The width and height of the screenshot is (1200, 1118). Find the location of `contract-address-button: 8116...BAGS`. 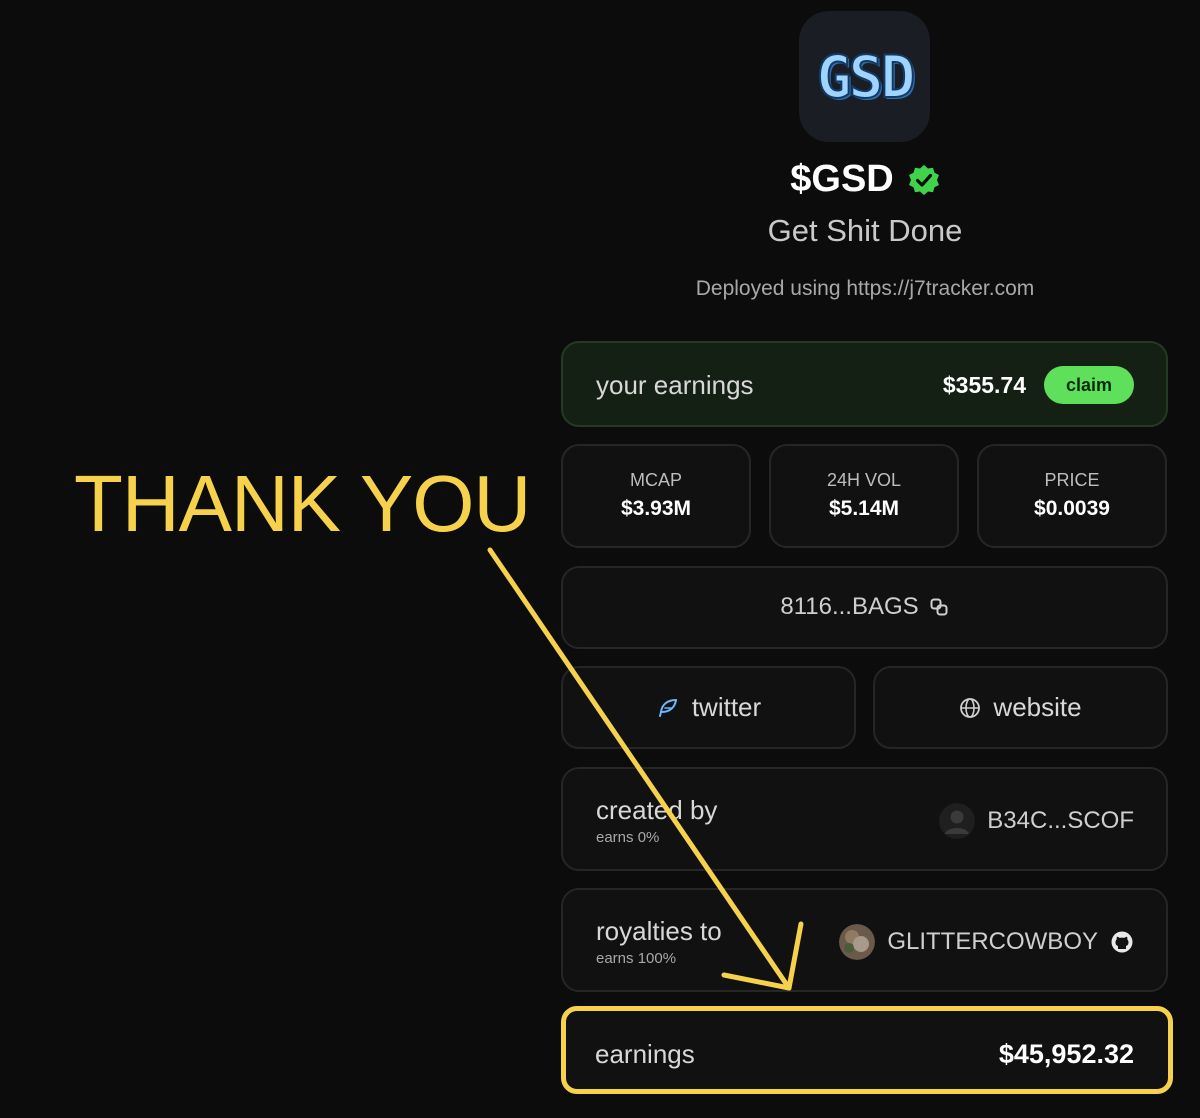

contract-address-button: 8116...BAGS is located at coordinates (864, 607).